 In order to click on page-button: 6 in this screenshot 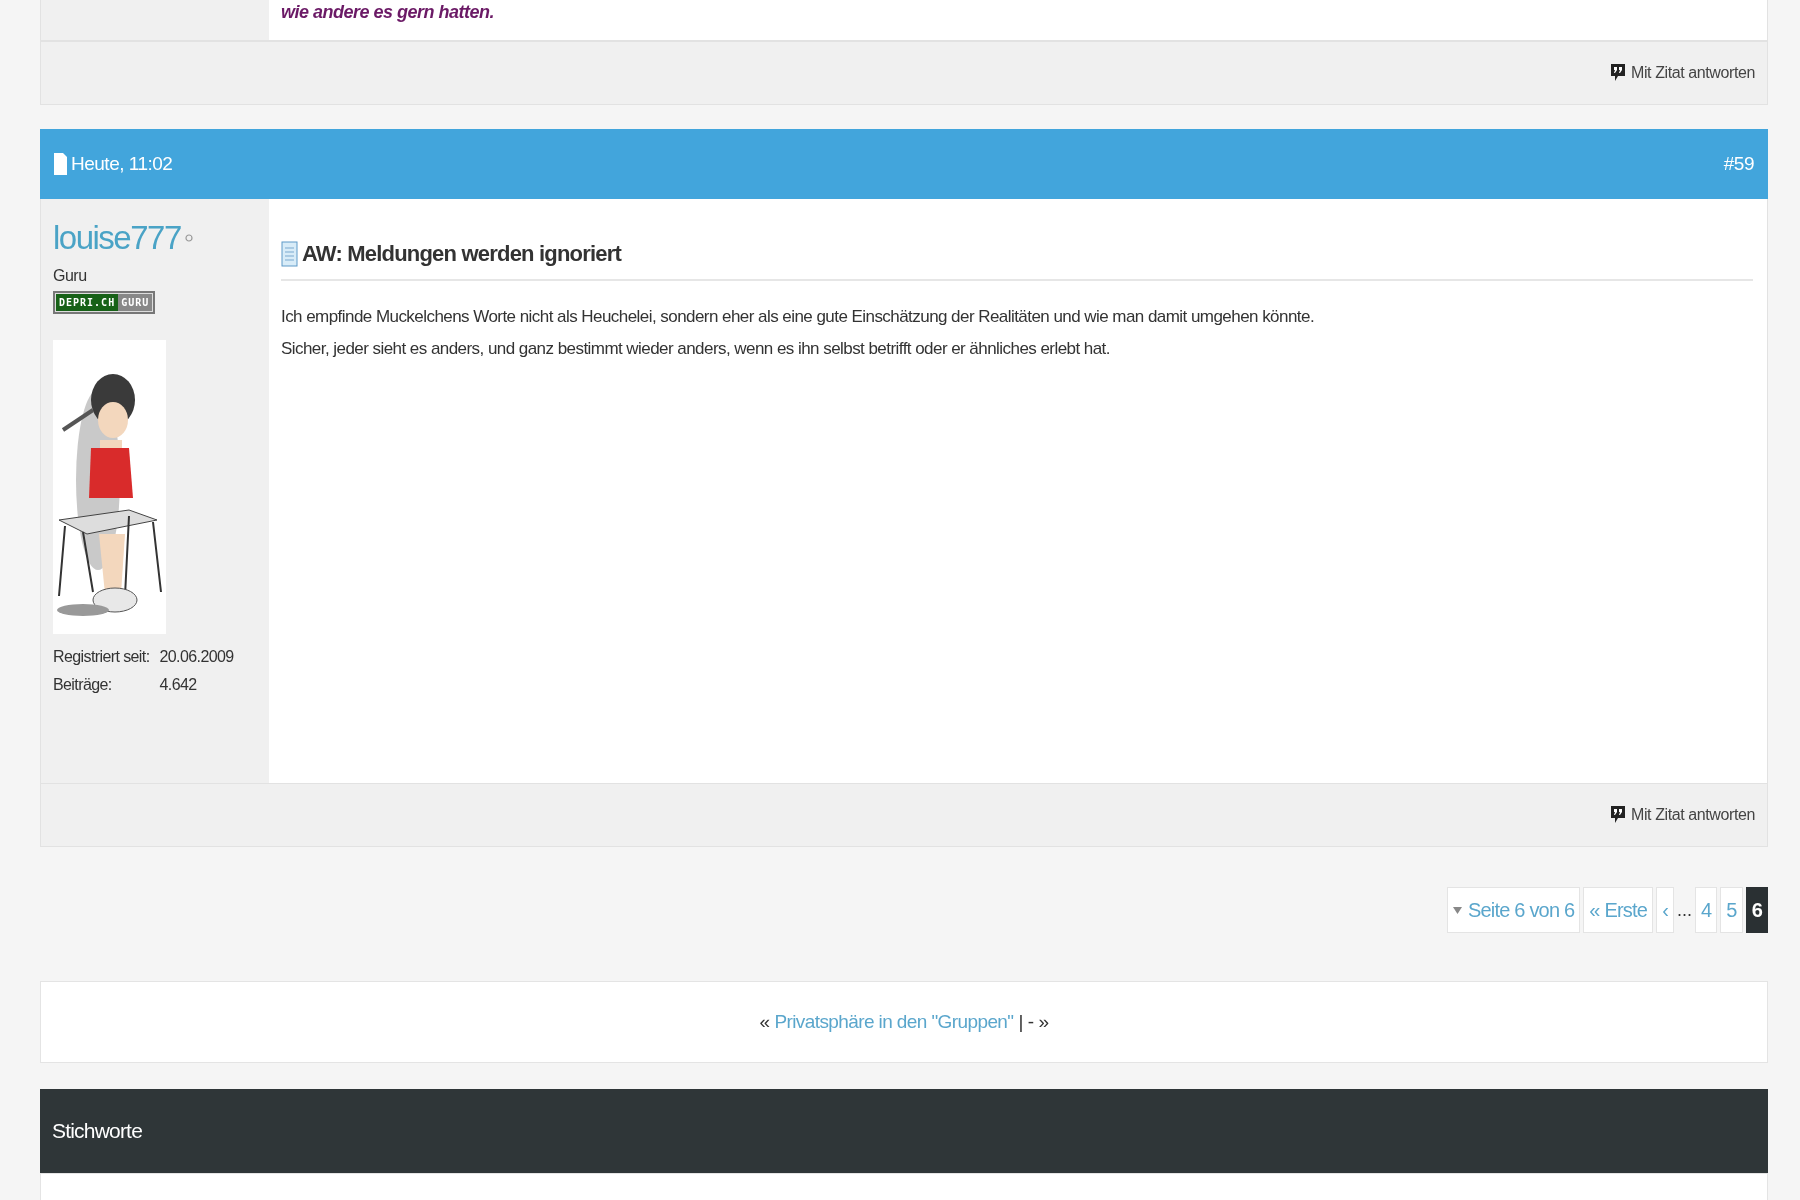, I will do `click(1756, 910)`.